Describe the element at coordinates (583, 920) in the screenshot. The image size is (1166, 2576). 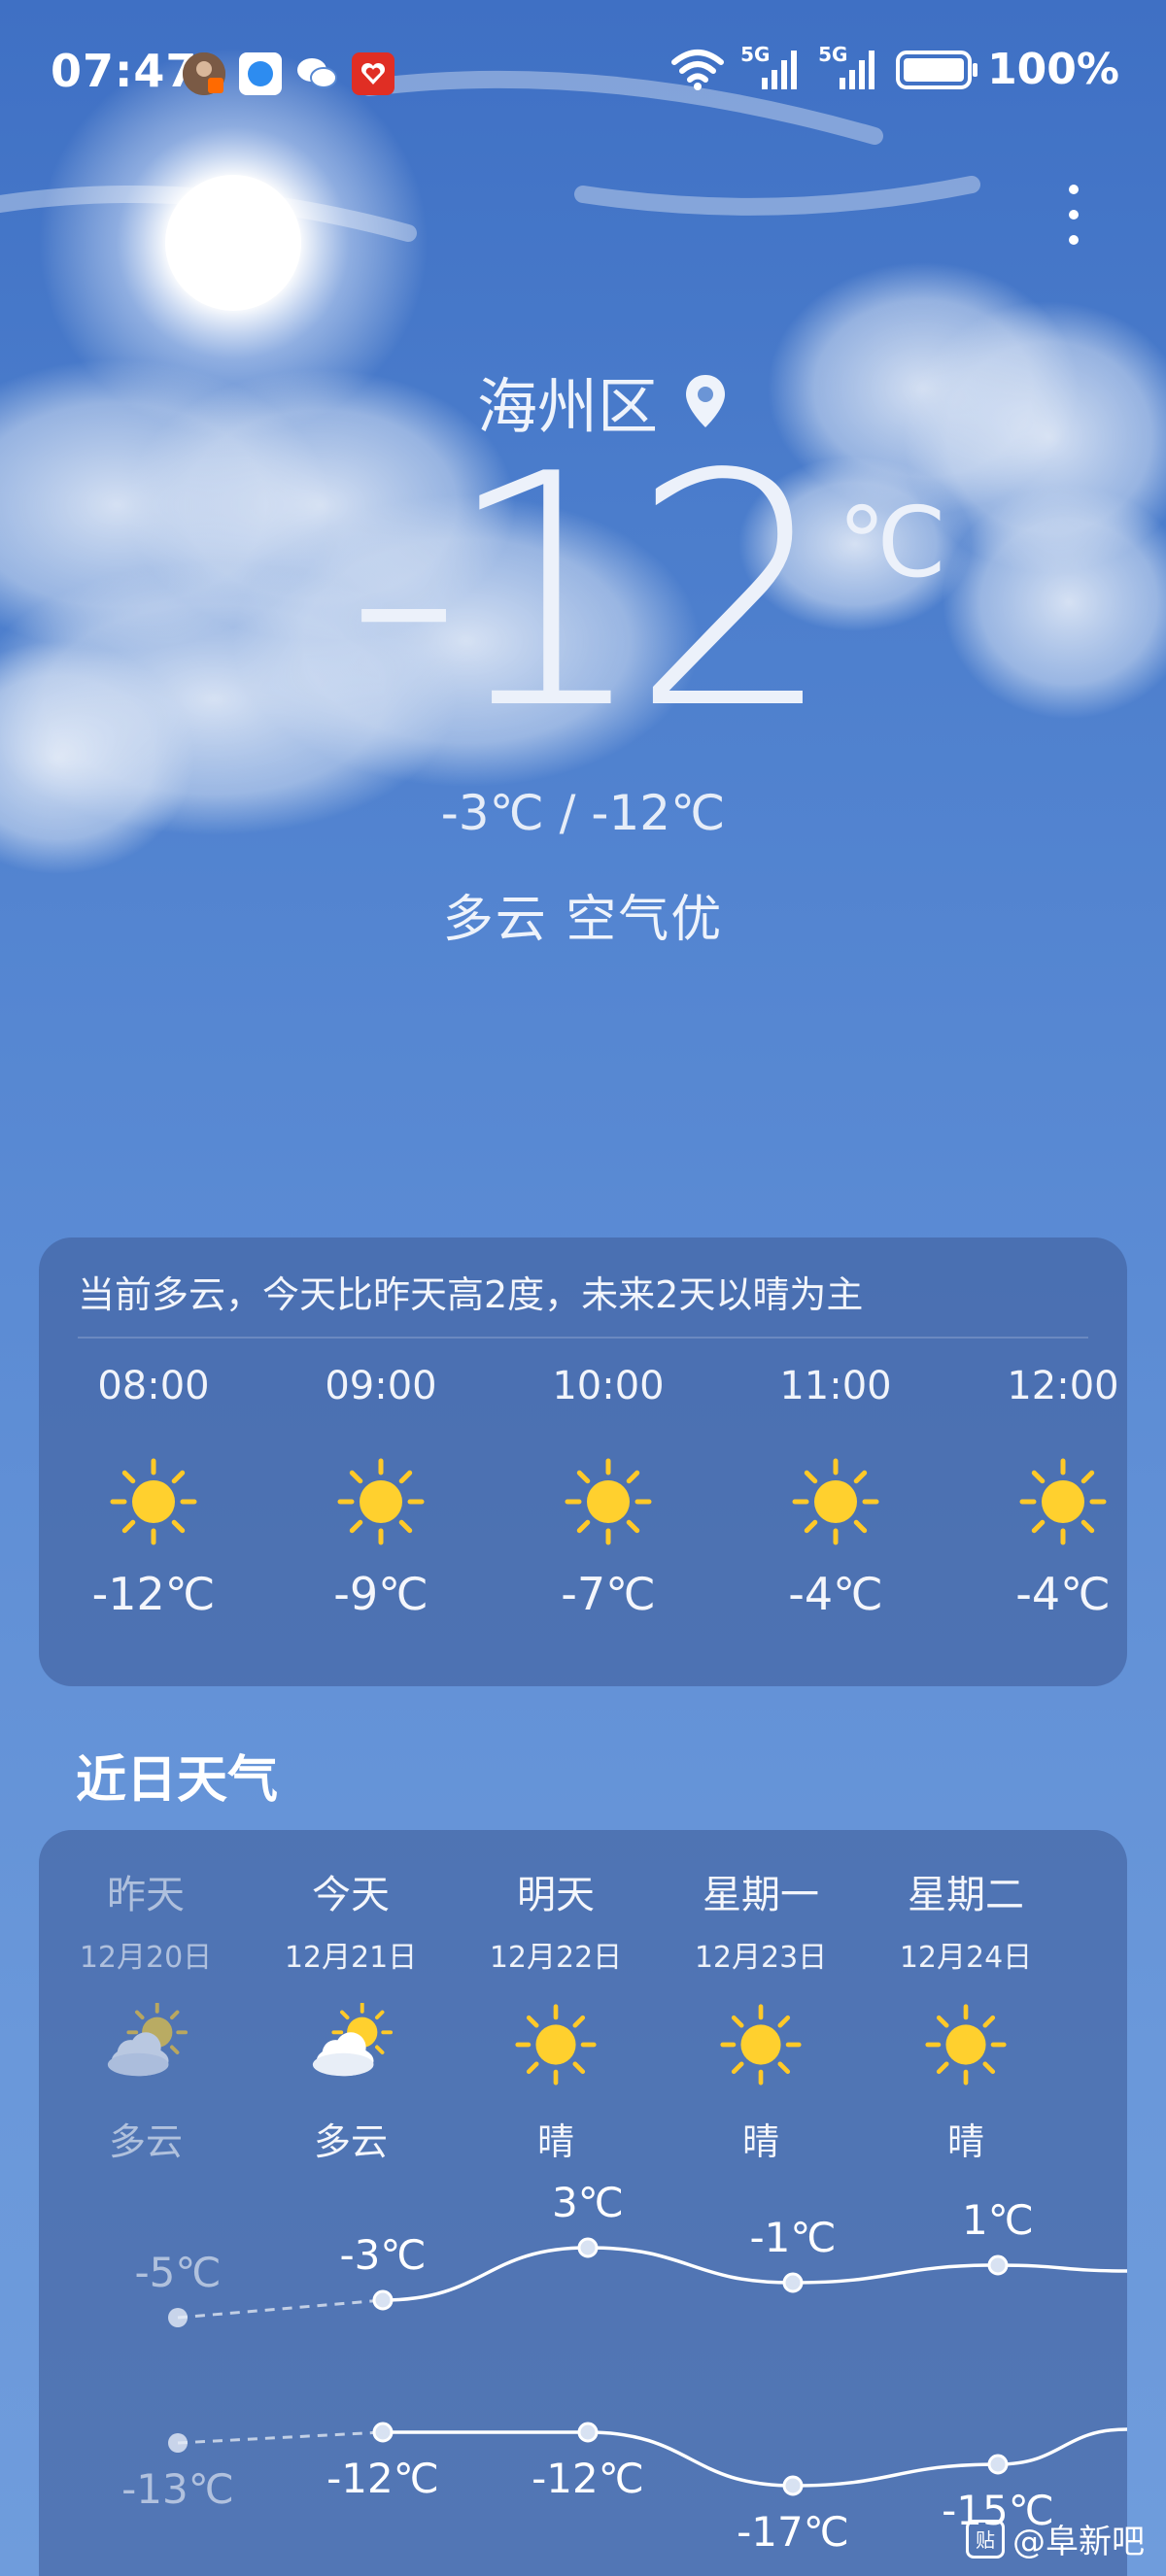
I see `current-condition: 多云 空气优` at that location.